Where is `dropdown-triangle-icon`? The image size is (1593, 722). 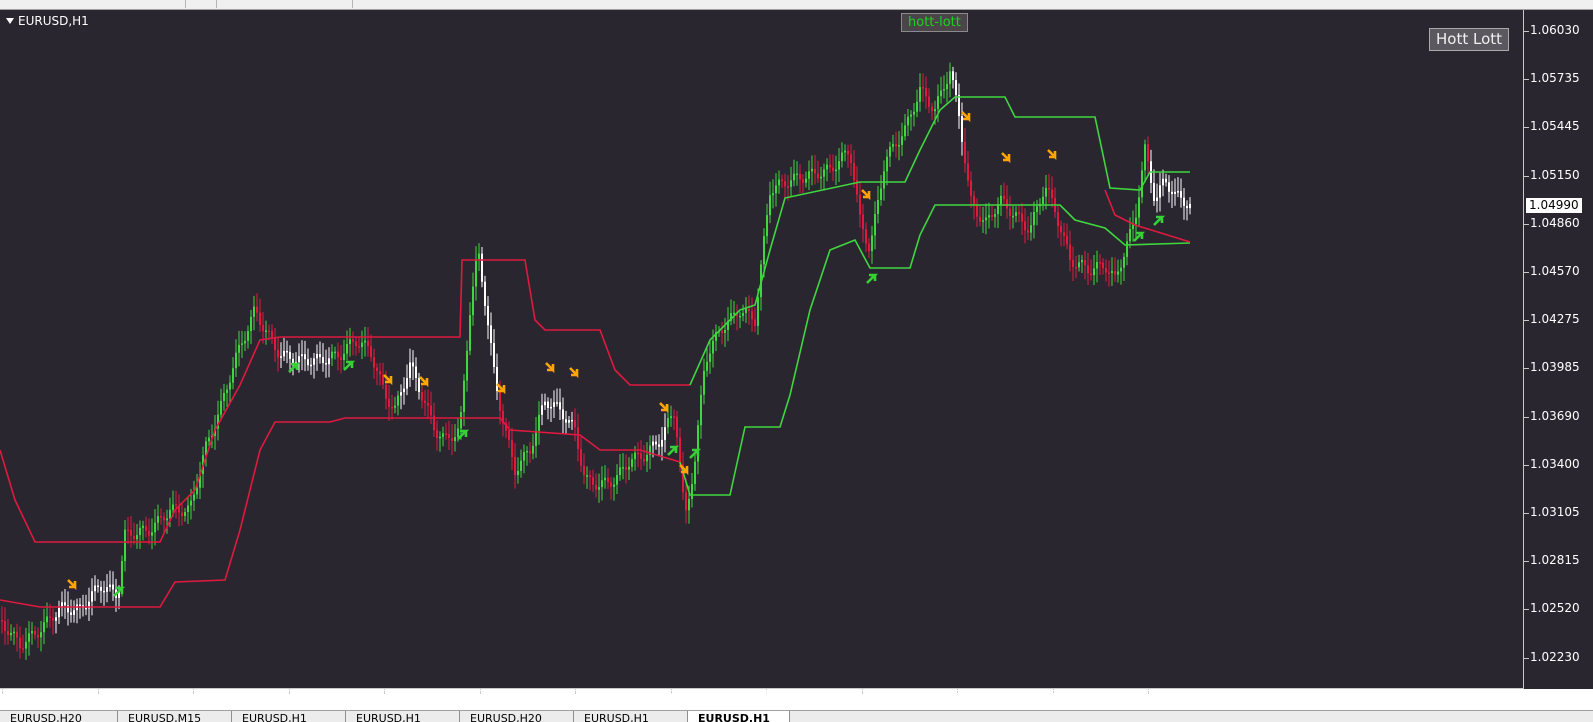
dropdown-triangle-icon is located at coordinates (10, 21).